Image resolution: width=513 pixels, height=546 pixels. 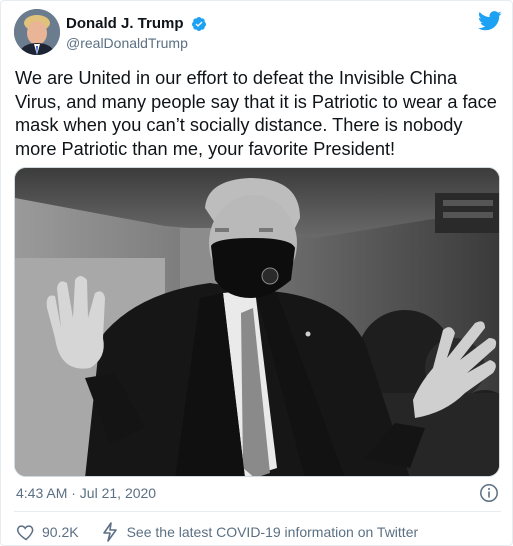 What do you see at coordinates (136, 43) in the screenshot?
I see `handle: @realDonaldTrump` at bounding box center [136, 43].